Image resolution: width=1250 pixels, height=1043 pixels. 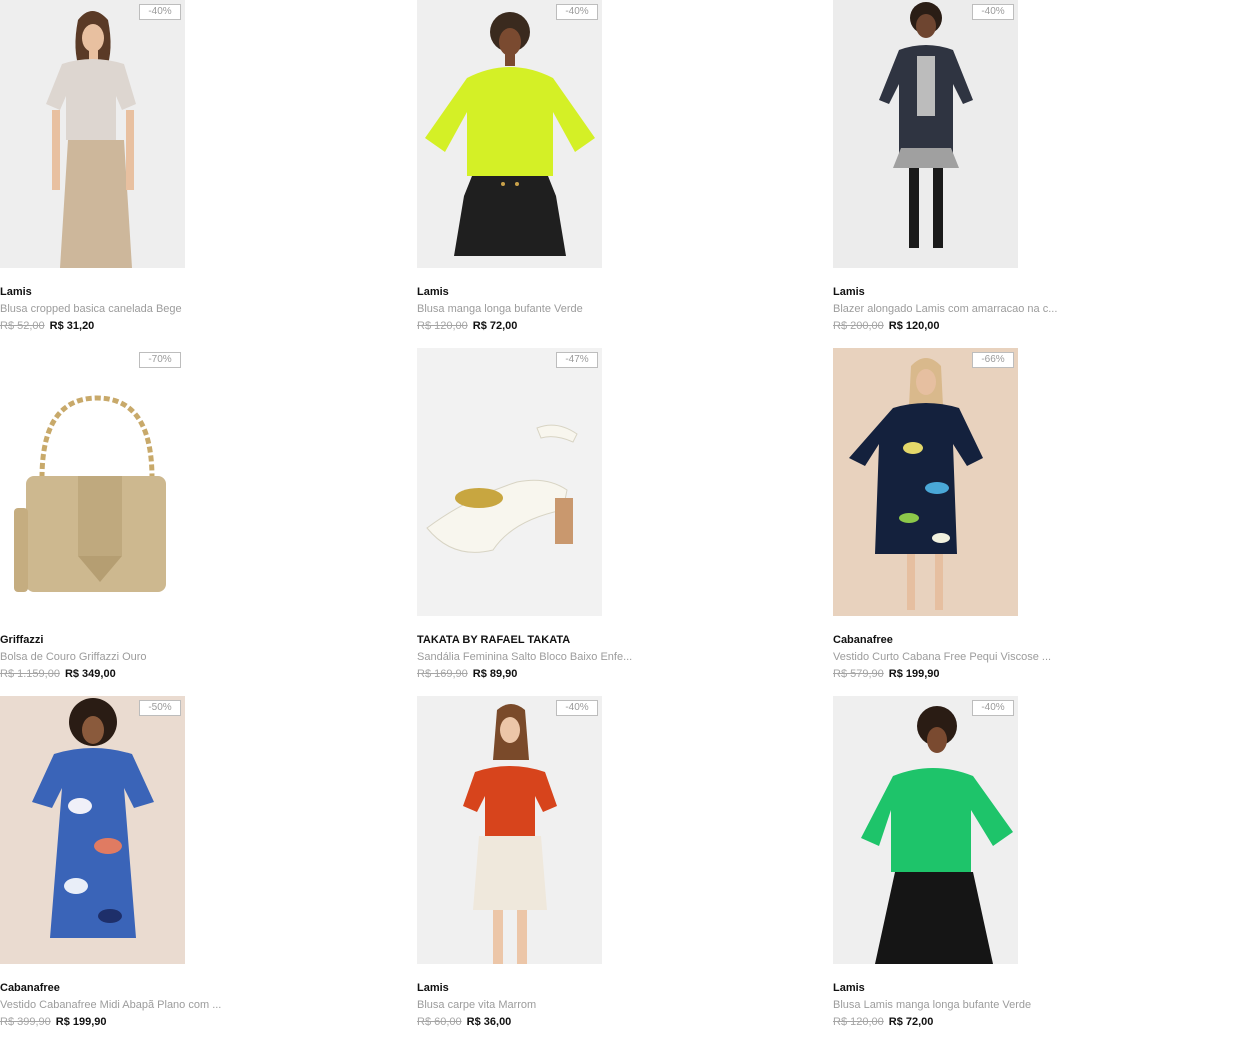 I want to click on old-price: R$ 52,00, so click(x=22, y=326).